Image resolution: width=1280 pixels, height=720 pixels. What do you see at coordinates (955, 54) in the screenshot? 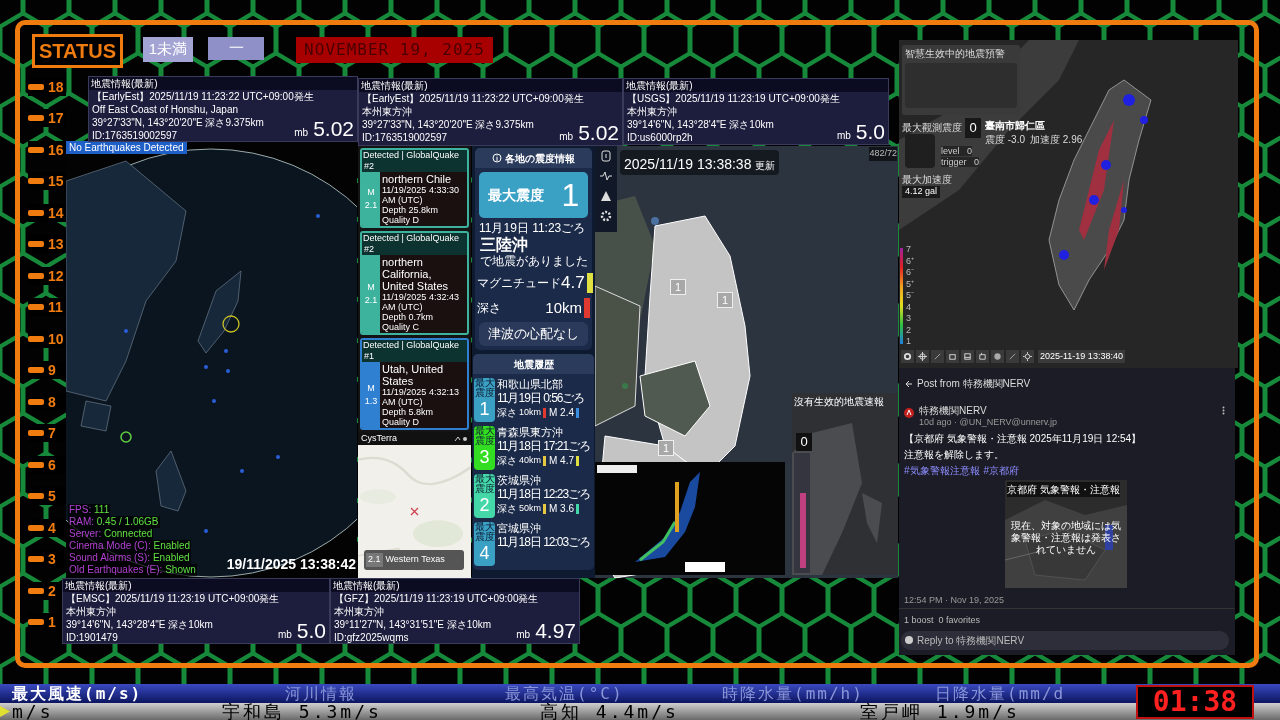
I see `card-title: 智慧生效中的地震預警` at bounding box center [955, 54].